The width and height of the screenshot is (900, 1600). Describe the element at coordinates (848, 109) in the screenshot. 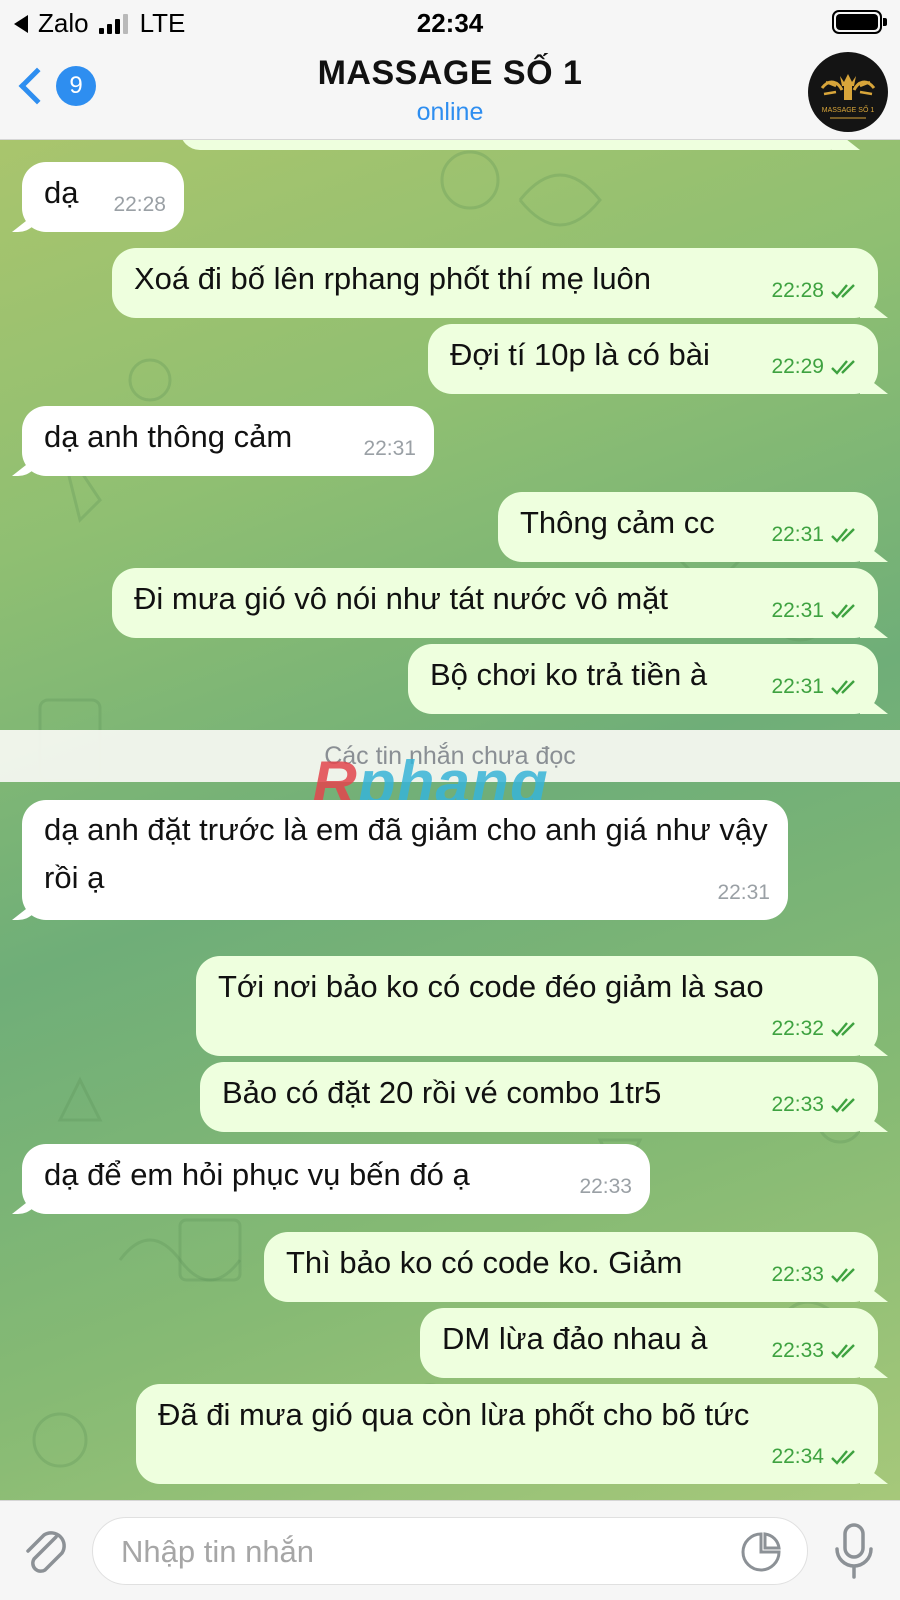

I see `avatar-logo-text: MASSAGE SỐ 1` at that location.